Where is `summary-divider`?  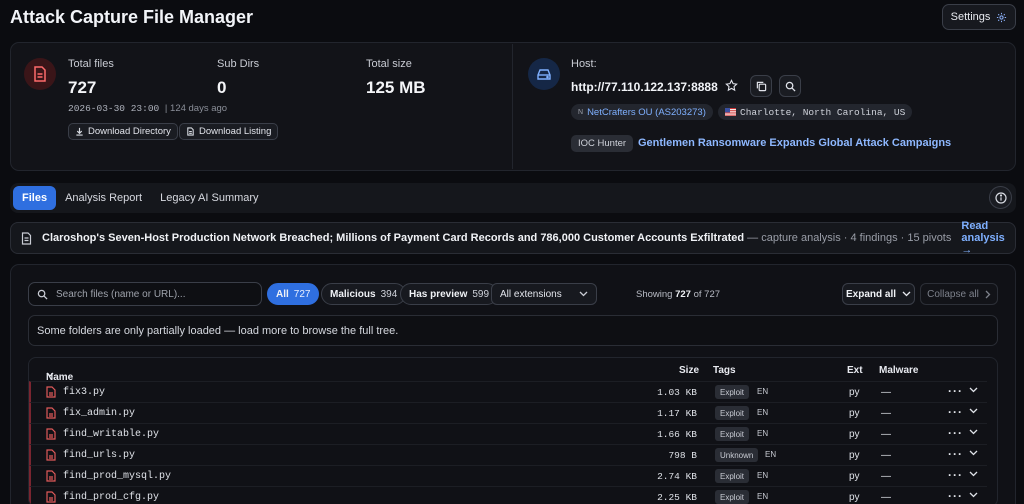 summary-divider is located at coordinates (512, 106).